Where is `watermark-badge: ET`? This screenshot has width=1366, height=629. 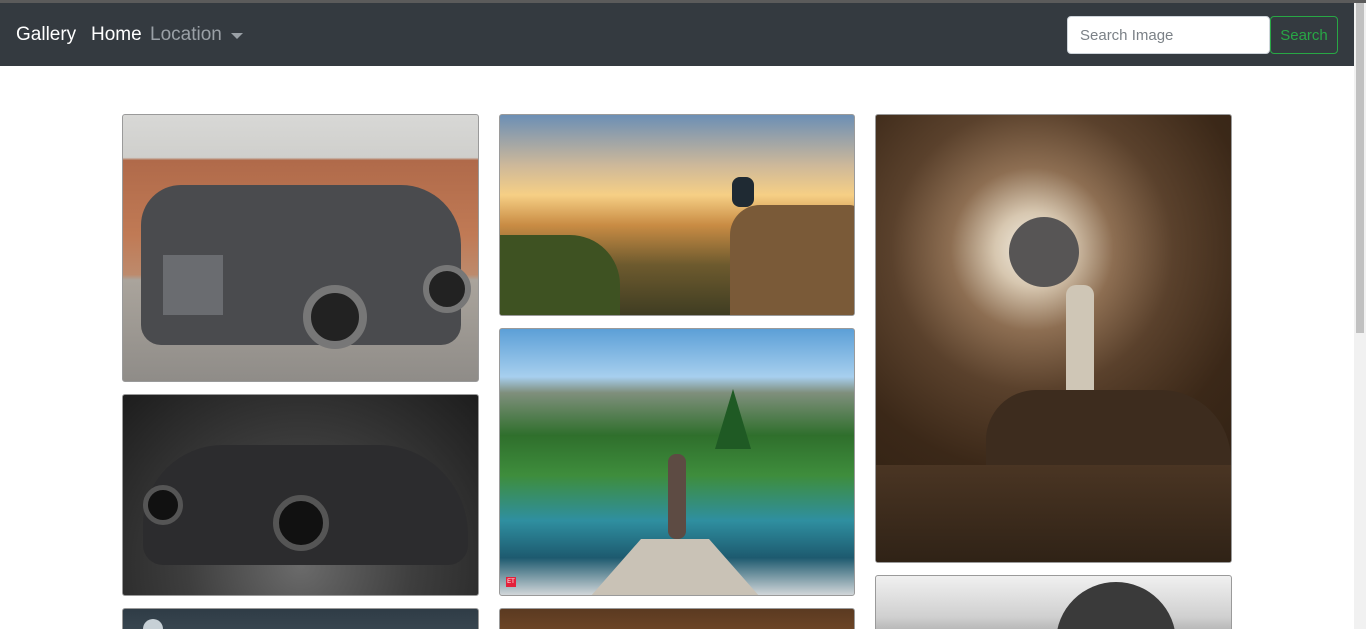 watermark-badge: ET is located at coordinates (511, 582).